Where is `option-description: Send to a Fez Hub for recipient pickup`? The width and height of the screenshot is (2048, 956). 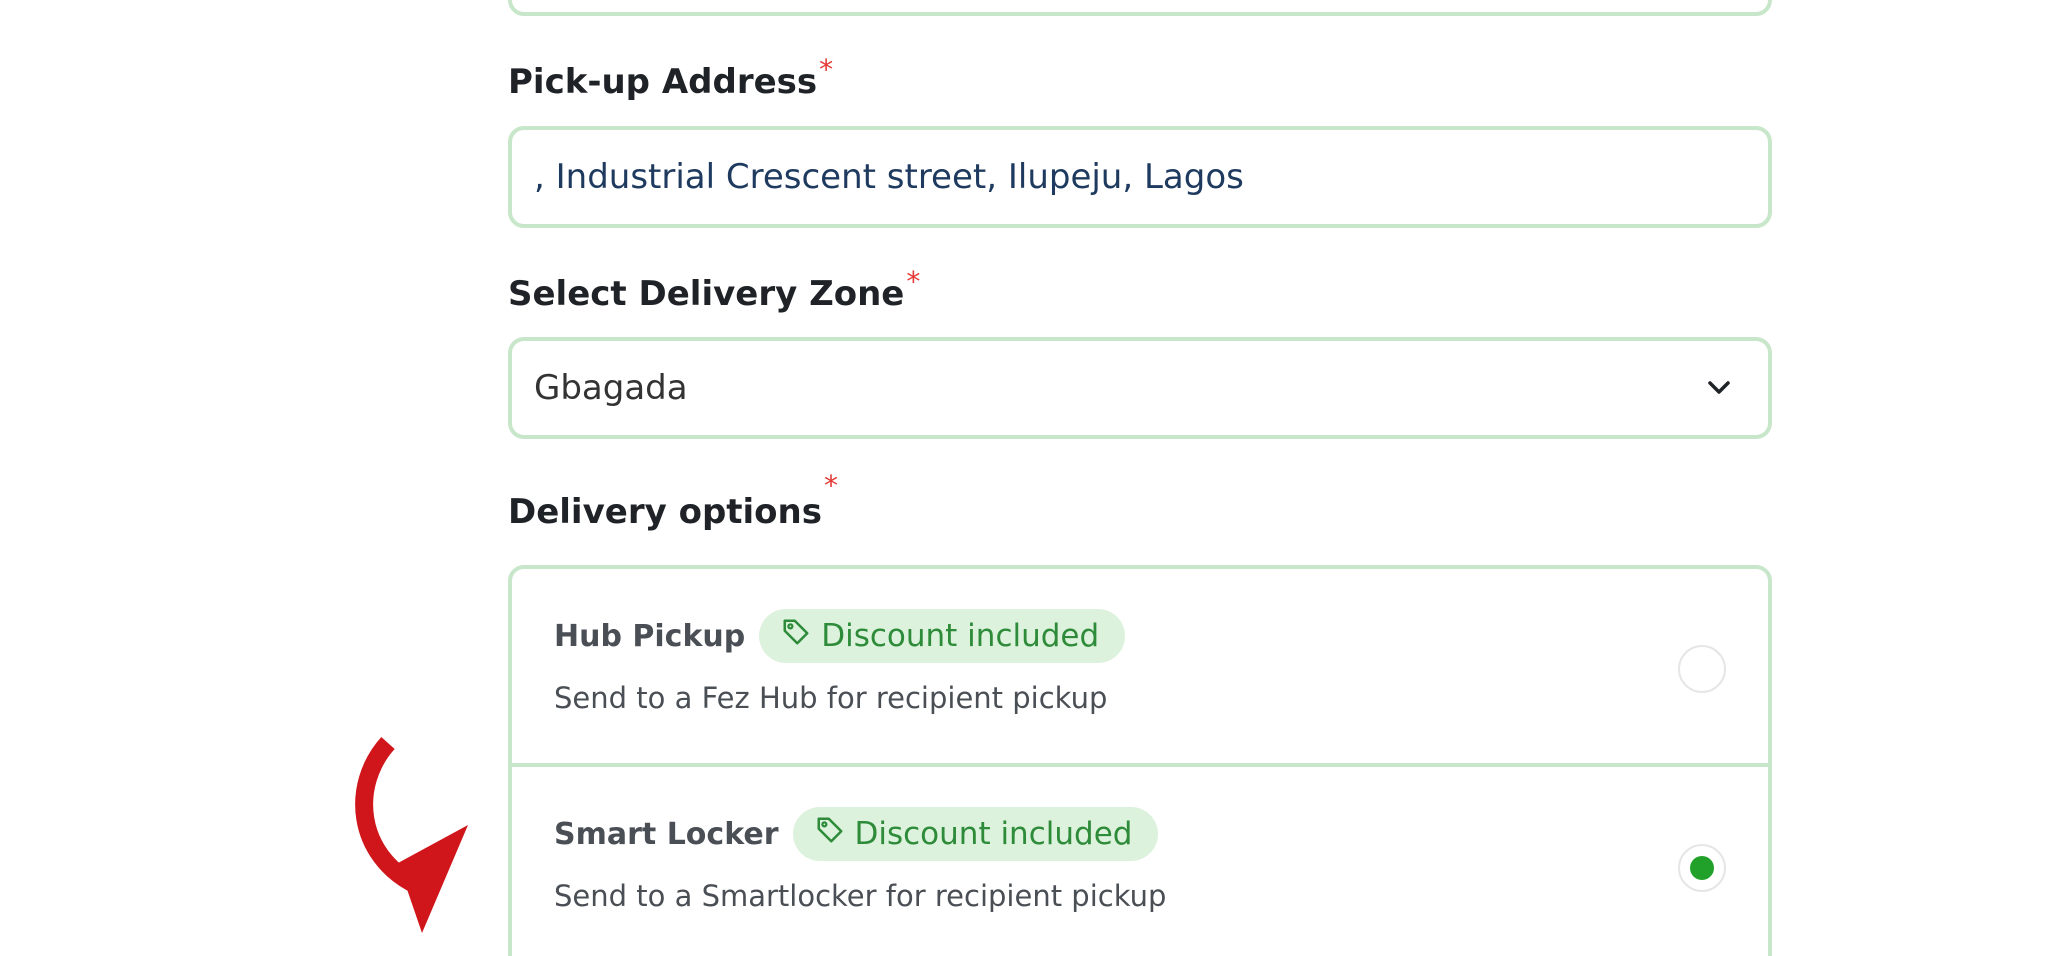
option-description: Send to a Fez Hub for recipient pickup is located at coordinates (831, 698).